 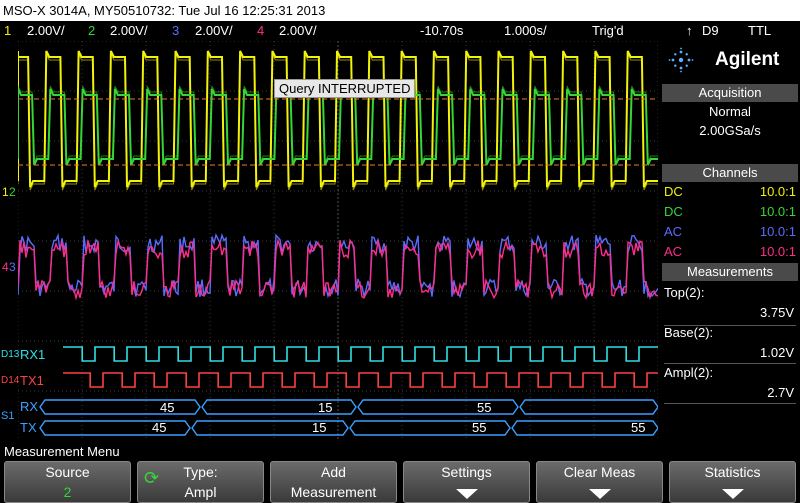 I want to click on ch4-ground-marker: 4, so click(x=5, y=267).